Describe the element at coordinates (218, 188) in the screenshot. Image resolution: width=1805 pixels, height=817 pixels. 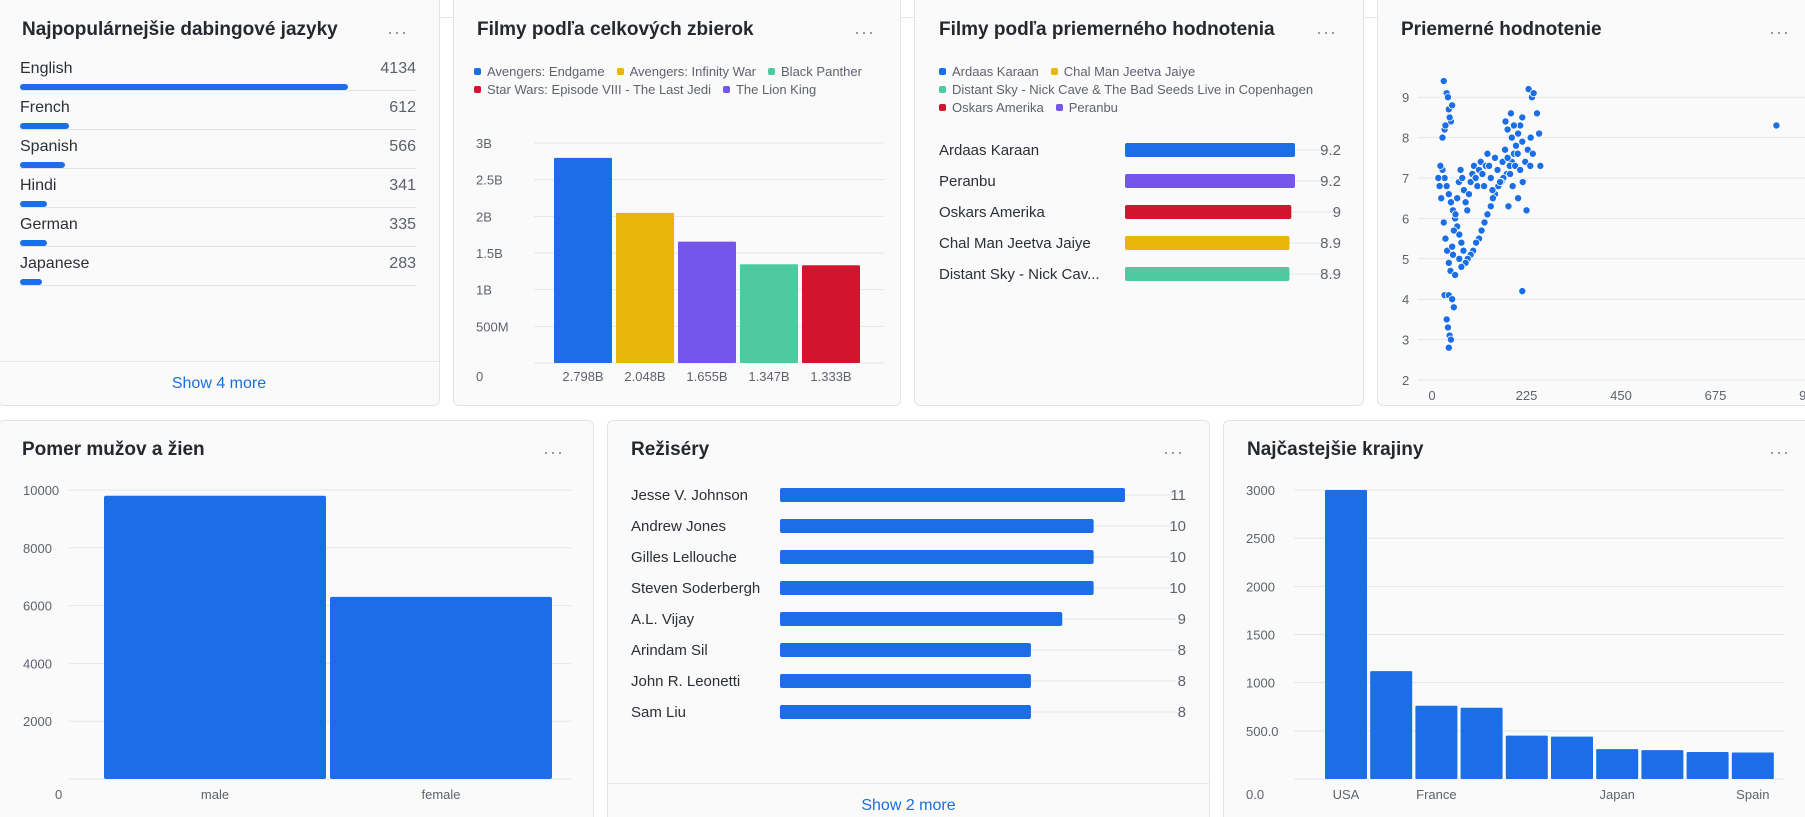
I see `language-row: Hindi 341` at that location.